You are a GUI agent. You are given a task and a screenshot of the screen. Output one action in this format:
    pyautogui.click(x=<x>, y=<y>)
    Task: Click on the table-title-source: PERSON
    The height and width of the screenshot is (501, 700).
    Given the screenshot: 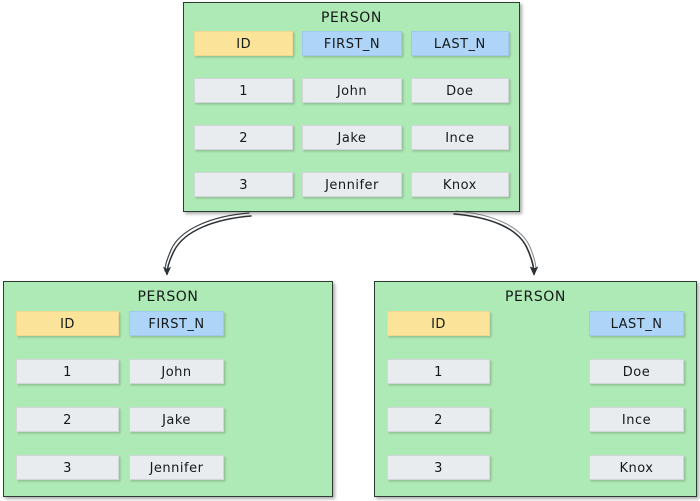 What is the action you would take?
    pyautogui.click(x=351, y=18)
    